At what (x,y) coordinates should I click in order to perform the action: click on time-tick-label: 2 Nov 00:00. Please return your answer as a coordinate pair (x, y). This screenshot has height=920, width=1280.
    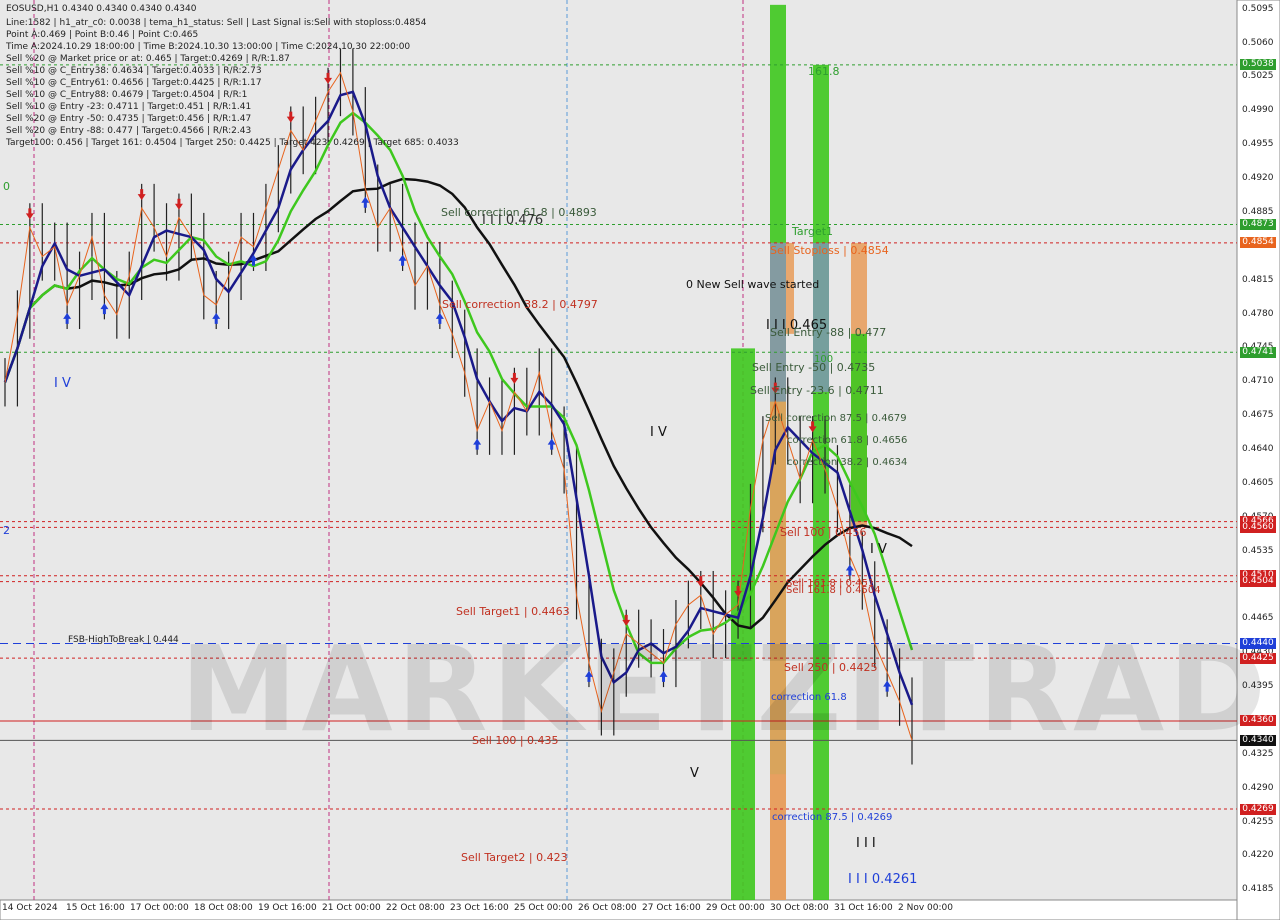
    Looking at the image, I should click on (925, 908).